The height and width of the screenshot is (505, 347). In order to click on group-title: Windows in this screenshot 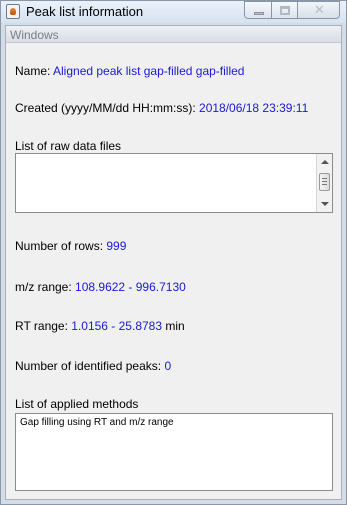, I will do `click(34, 35)`.